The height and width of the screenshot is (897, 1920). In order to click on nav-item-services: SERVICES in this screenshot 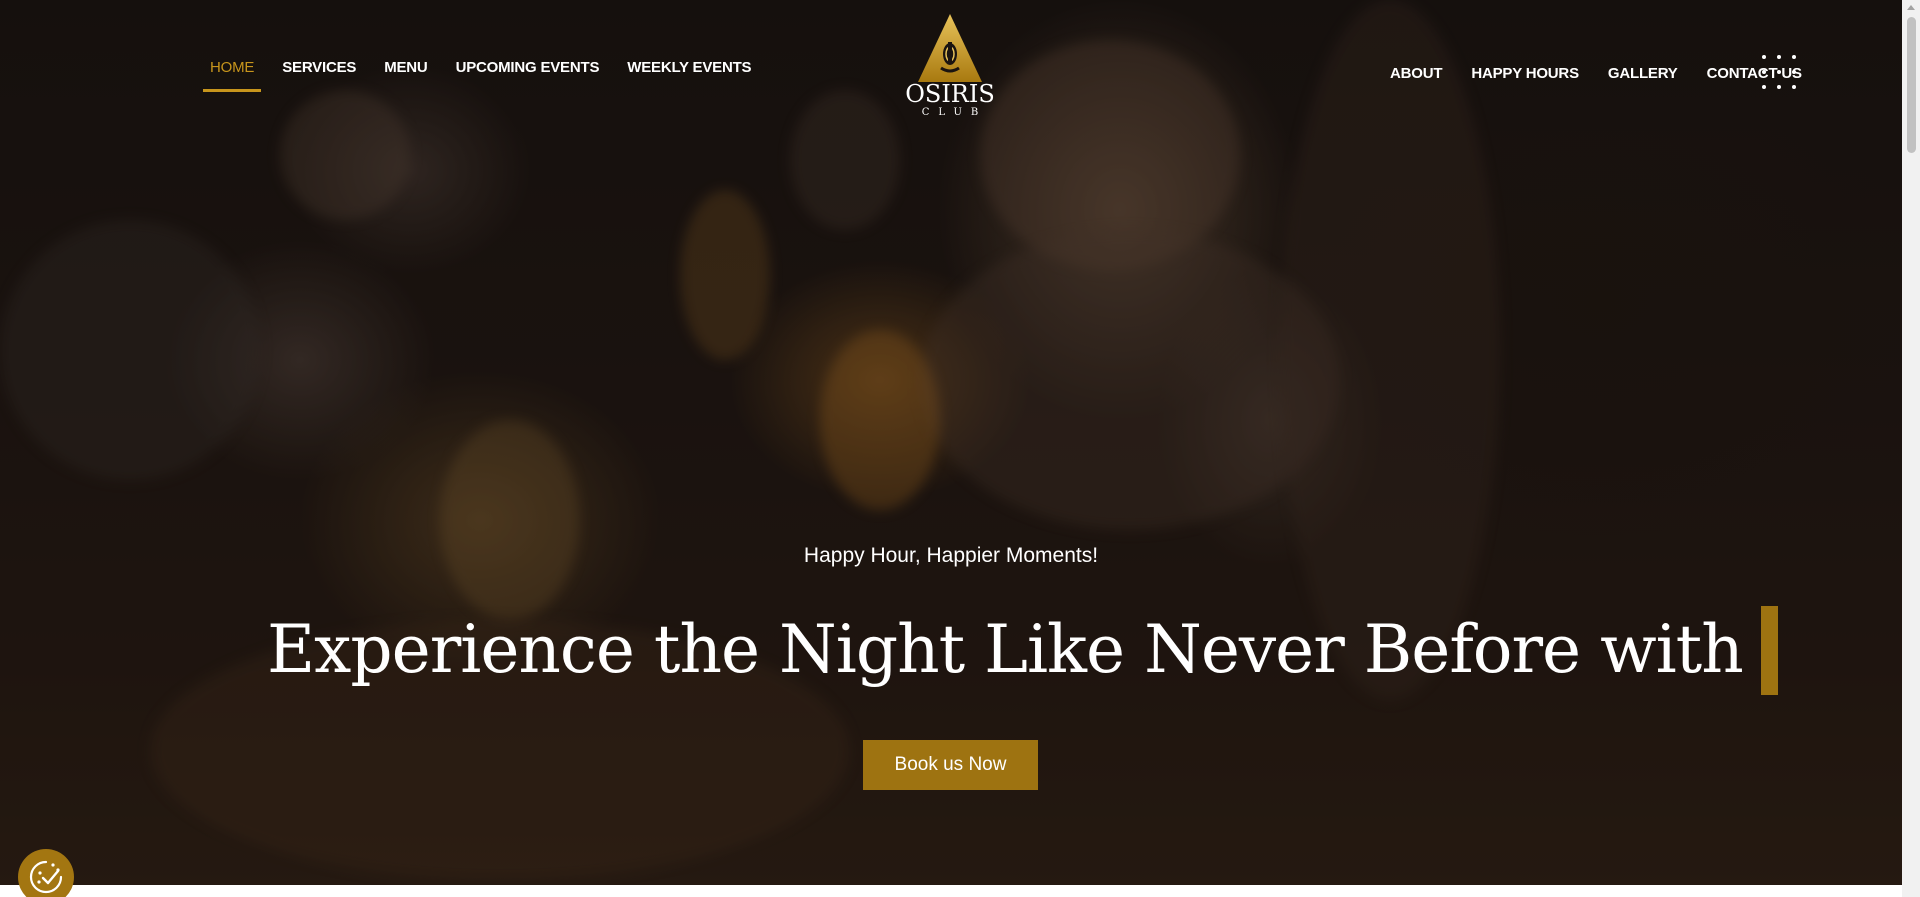, I will do `click(319, 66)`.